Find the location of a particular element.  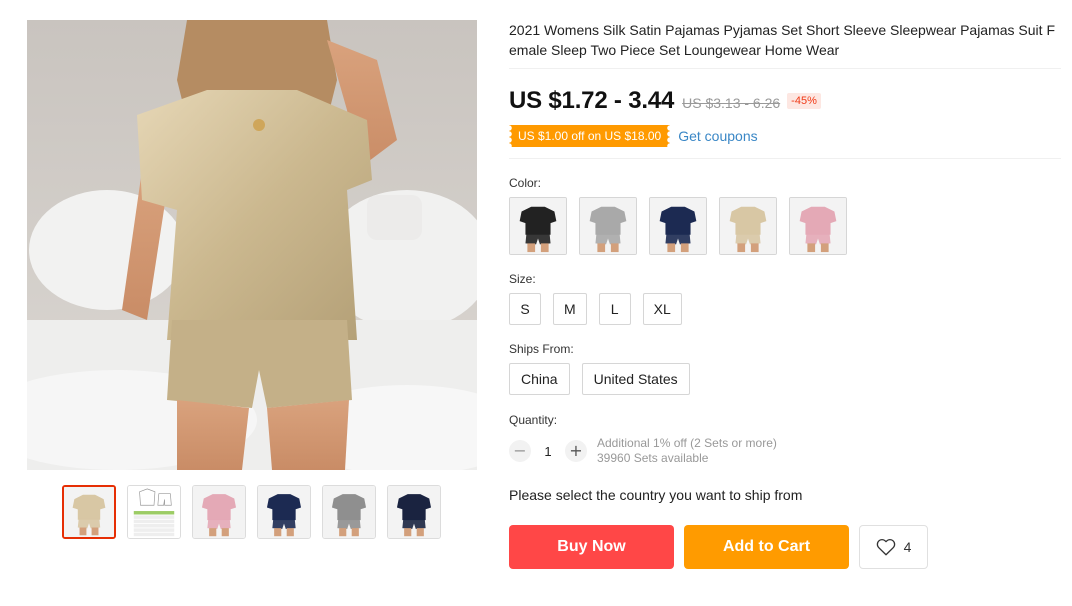

size-options: S M L XL is located at coordinates (785, 309).